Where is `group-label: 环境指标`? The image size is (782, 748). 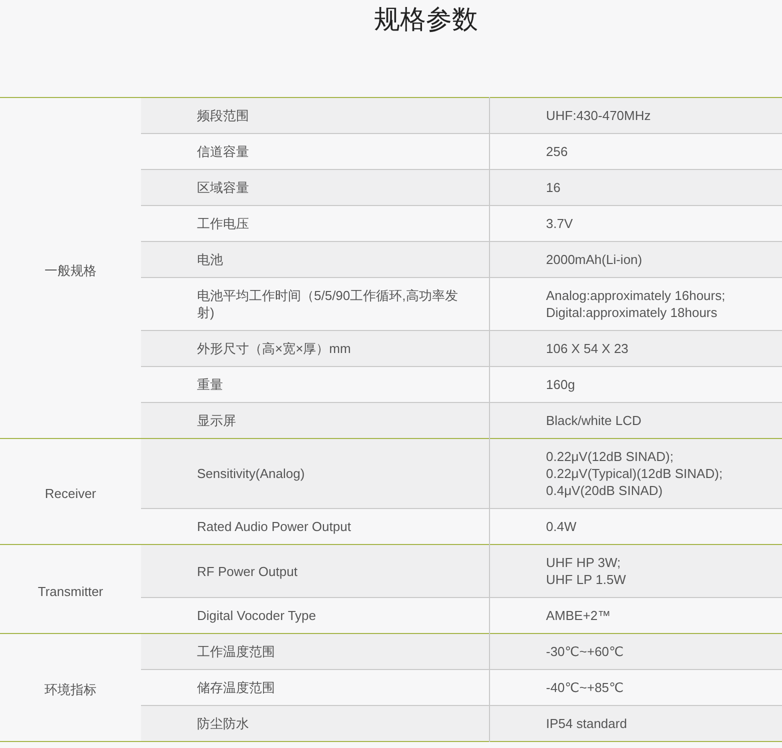 group-label: 环境指标 is located at coordinates (71, 689).